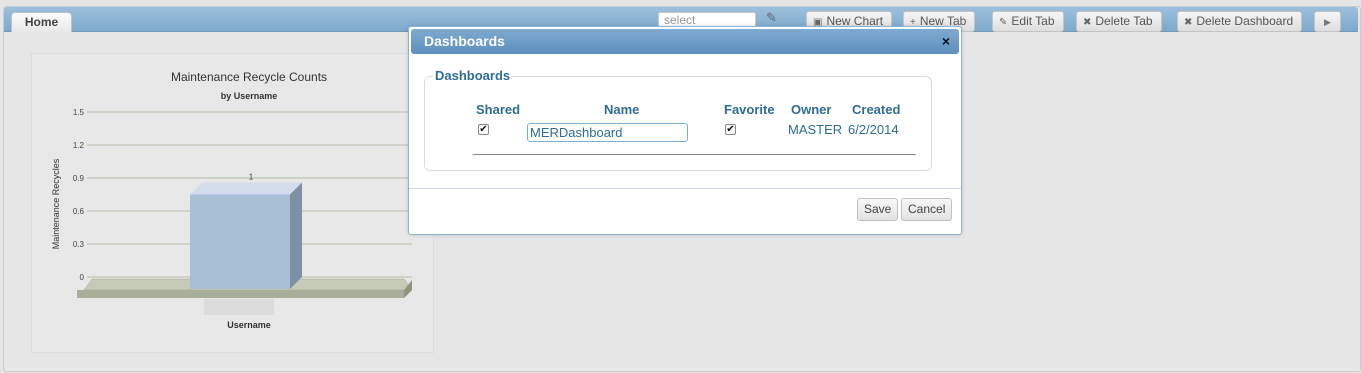  Describe the element at coordinates (79, 145) in the screenshot. I see `y-tick-label: 1.2` at that location.